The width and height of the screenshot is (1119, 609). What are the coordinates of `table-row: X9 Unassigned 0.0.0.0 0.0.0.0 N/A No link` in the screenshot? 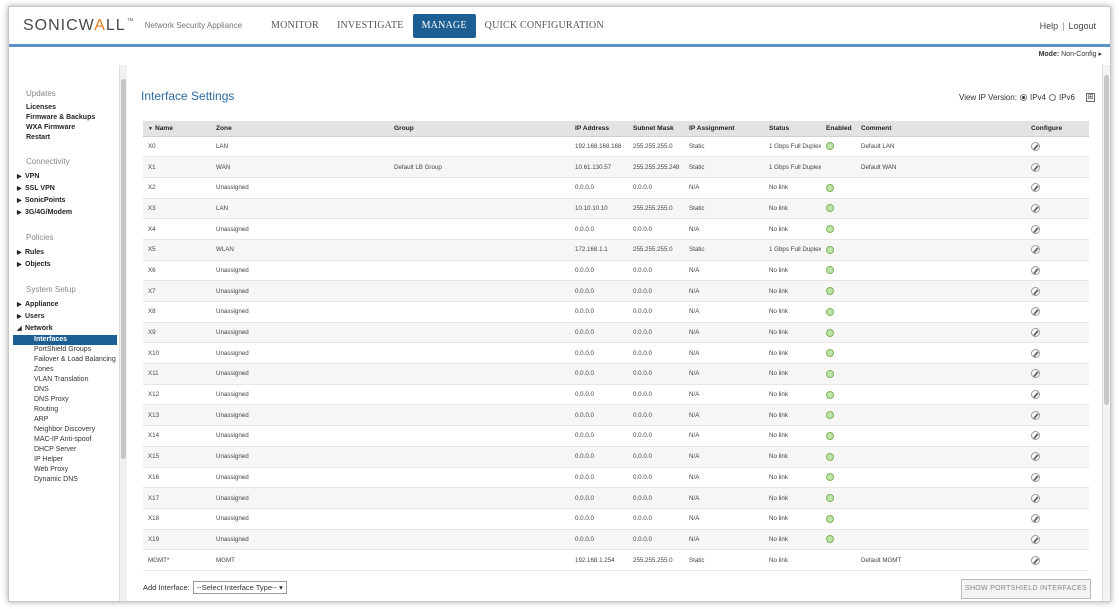 It's located at (616, 333).